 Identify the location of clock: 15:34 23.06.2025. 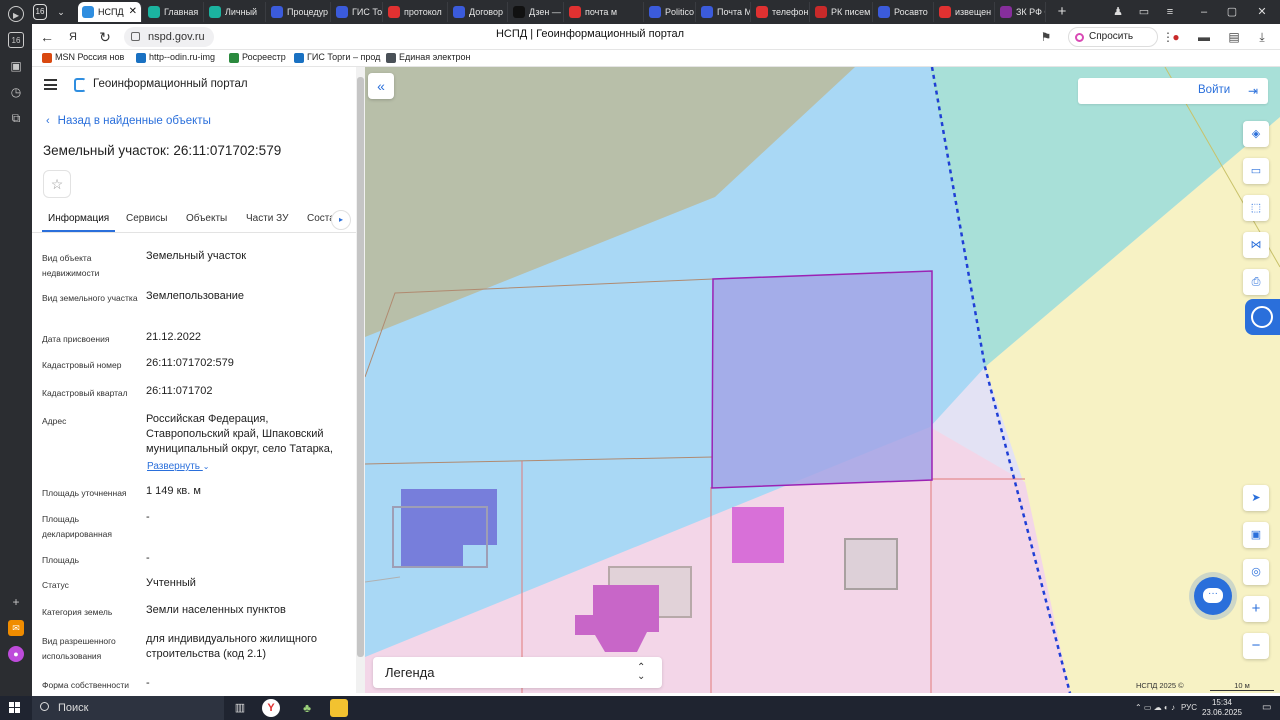
(1222, 708).